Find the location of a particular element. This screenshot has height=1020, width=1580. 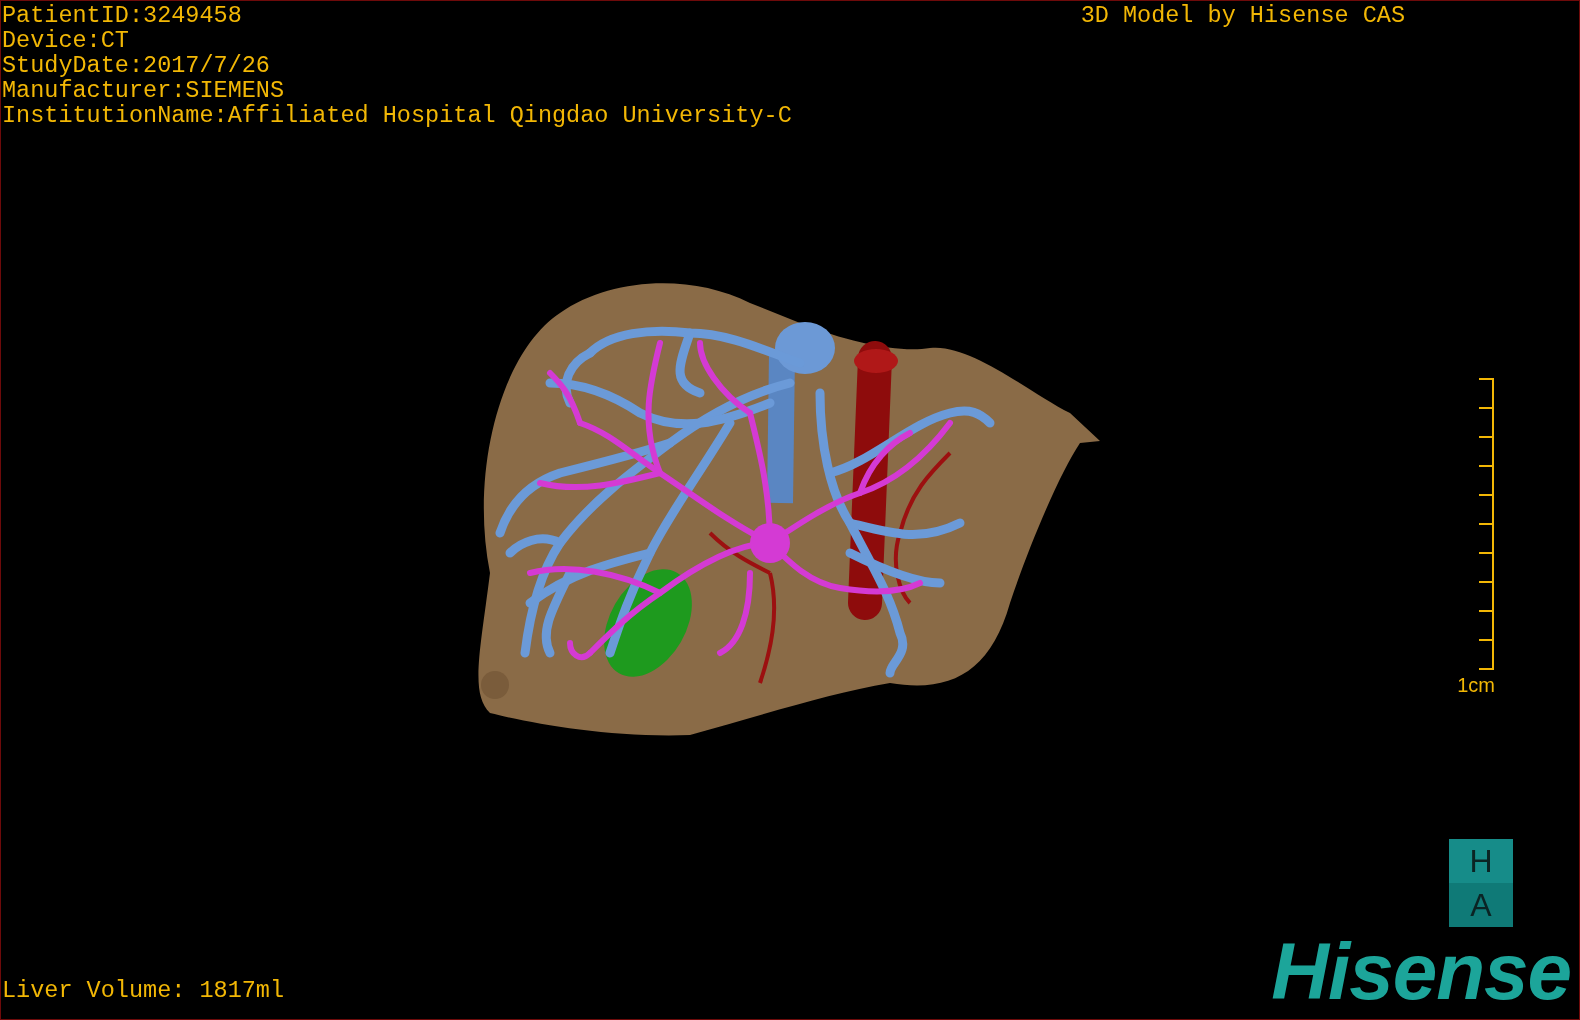

brand-wordmark: Hisense is located at coordinates (1421, 972).